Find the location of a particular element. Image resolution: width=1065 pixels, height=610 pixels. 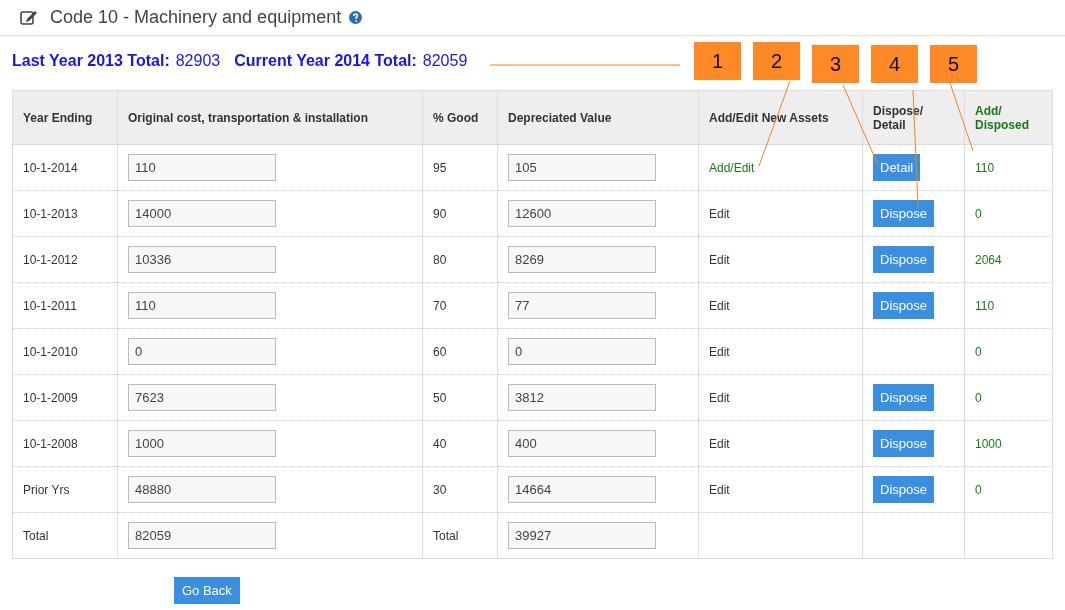

input-field: 39927 is located at coordinates (582, 535).